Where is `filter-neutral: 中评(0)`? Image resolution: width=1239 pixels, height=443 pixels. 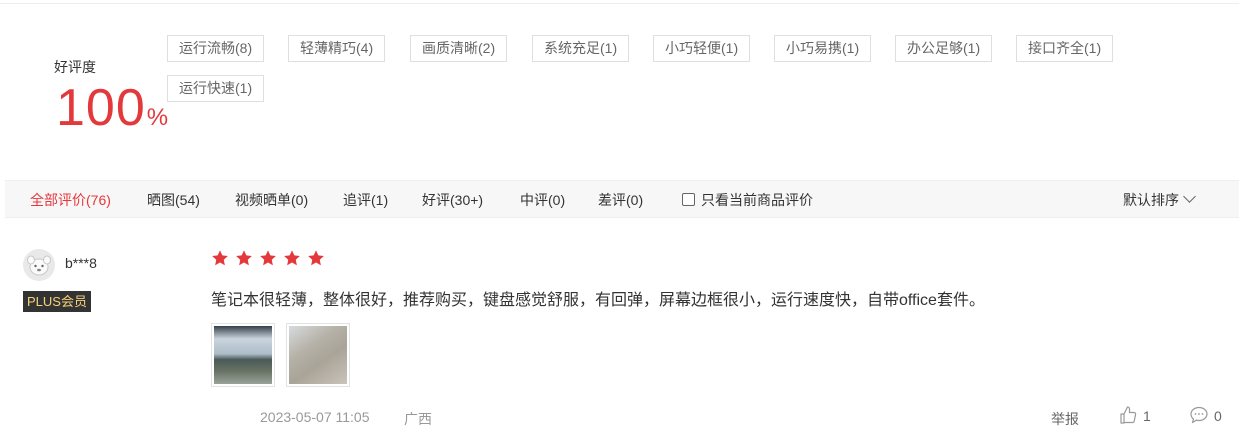 filter-neutral: 中评(0) is located at coordinates (542, 200).